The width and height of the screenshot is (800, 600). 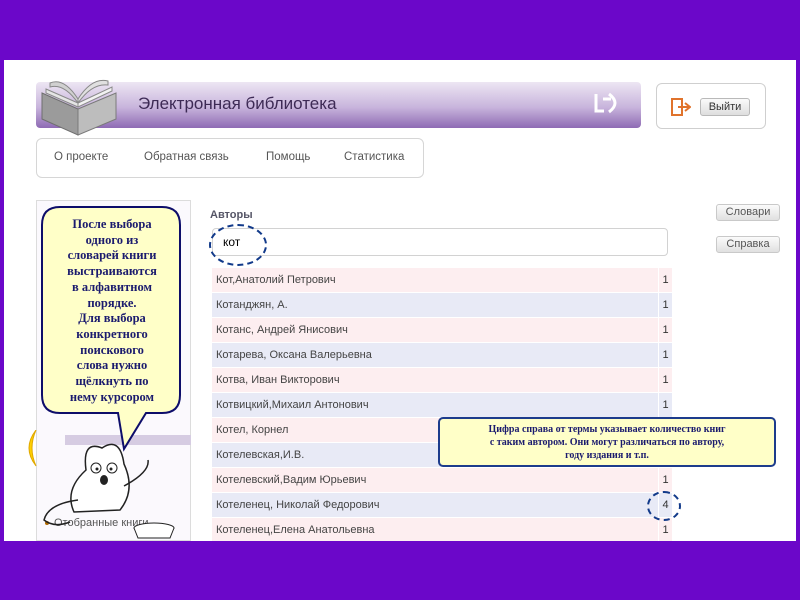 What do you see at coordinates (186, 157) in the screenshot?
I see `nav-item-feedback: Обратная связь` at bounding box center [186, 157].